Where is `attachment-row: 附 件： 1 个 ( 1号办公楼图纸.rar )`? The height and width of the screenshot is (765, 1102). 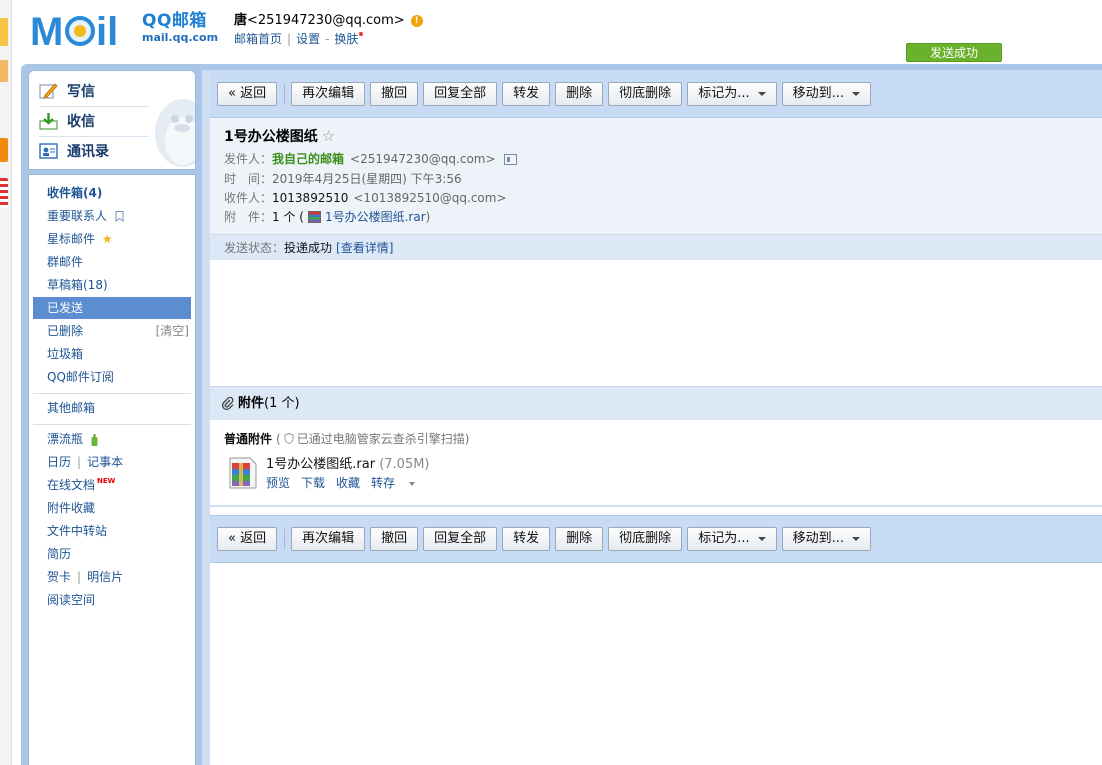 attachment-row: 附 件： 1 个 ( 1号办公楼图纸.rar ) is located at coordinates (327, 217).